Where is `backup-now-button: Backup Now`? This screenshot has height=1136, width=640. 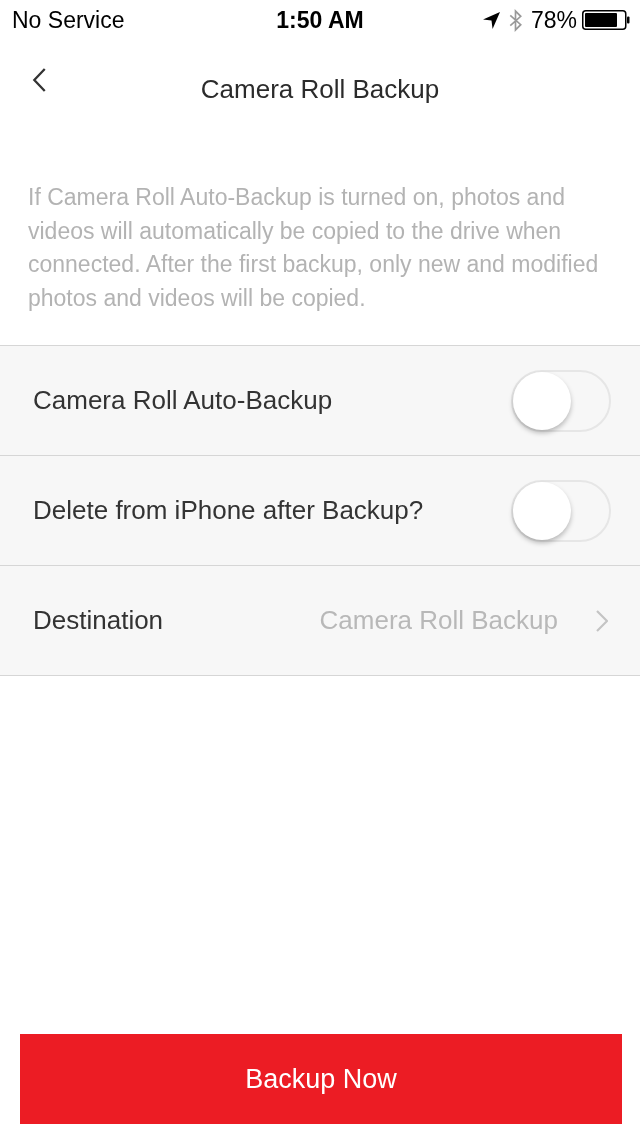
backup-now-button: Backup Now is located at coordinates (321, 1079).